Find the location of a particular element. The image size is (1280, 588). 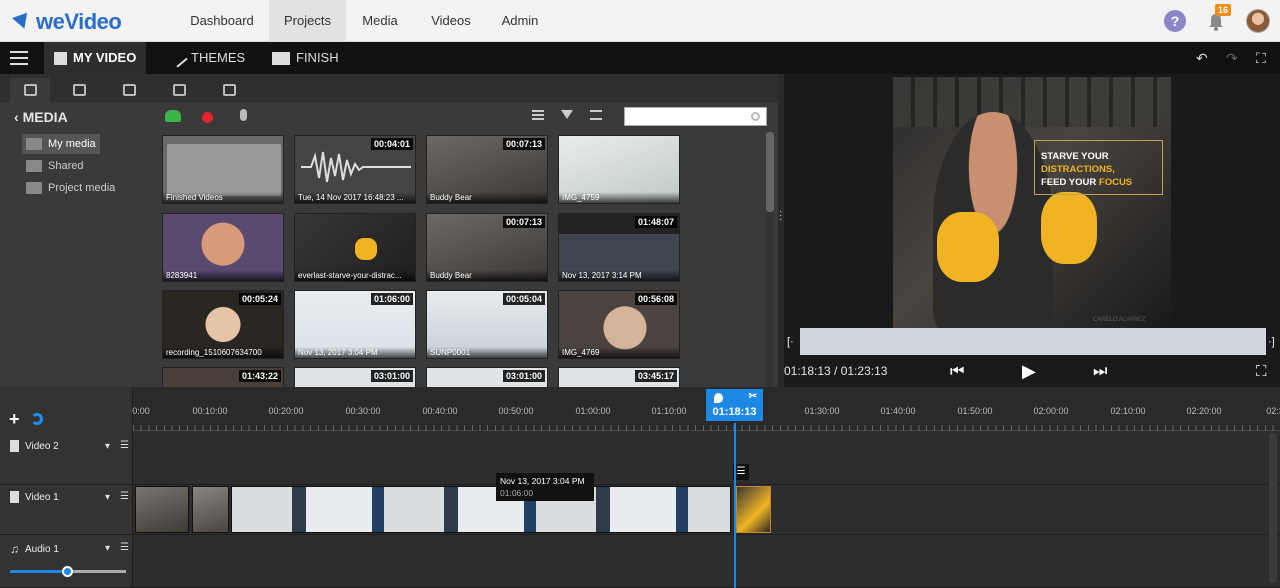

media-item-image: 8283941 is located at coordinates (223, 247).